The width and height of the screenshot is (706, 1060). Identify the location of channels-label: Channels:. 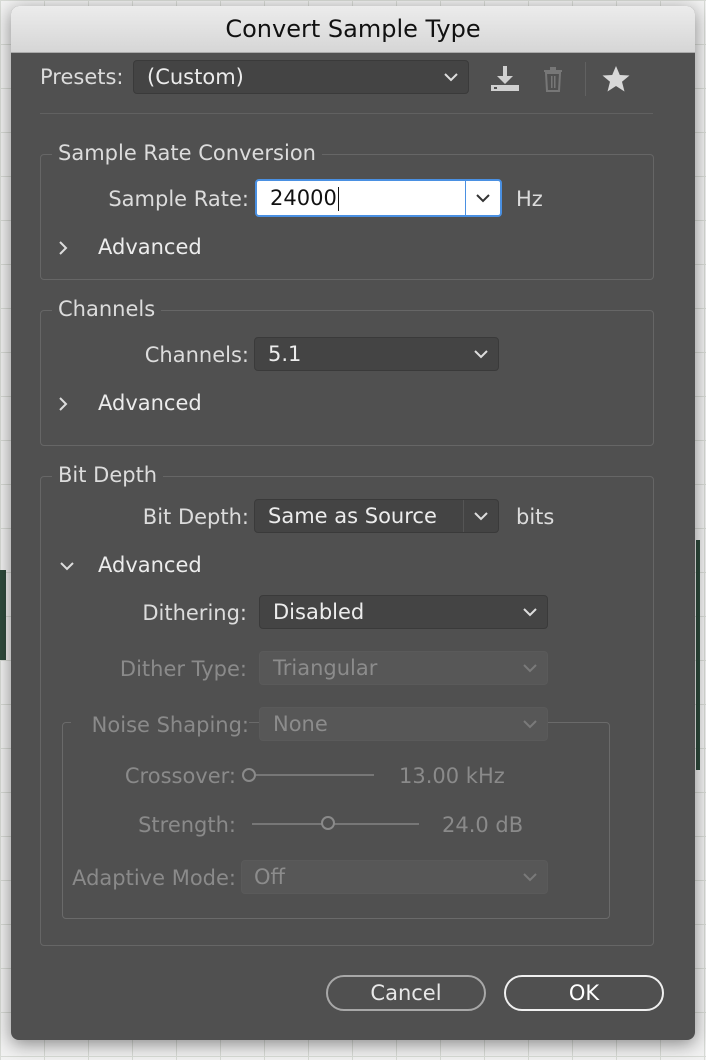
(196, 355).